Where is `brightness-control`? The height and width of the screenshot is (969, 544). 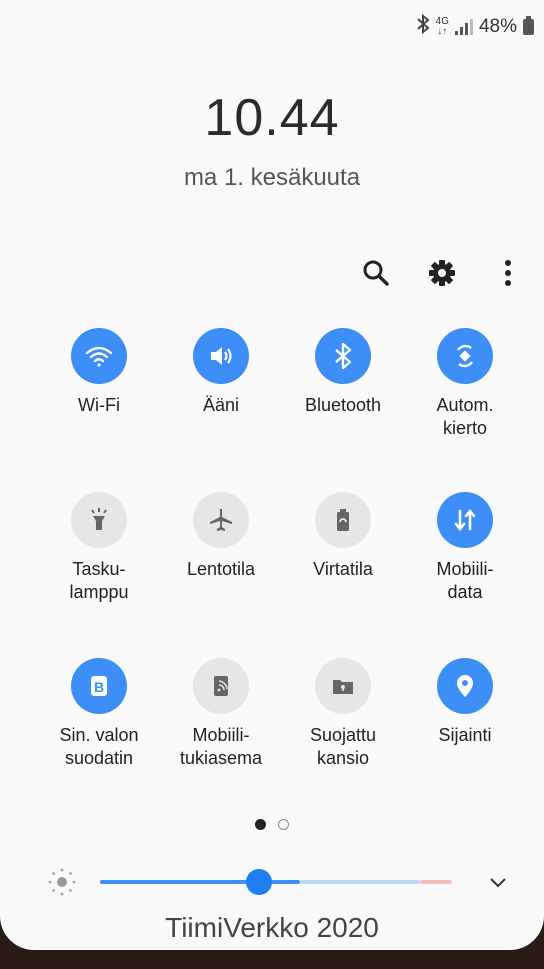
brightness-control is located at coordinates (280, 882).